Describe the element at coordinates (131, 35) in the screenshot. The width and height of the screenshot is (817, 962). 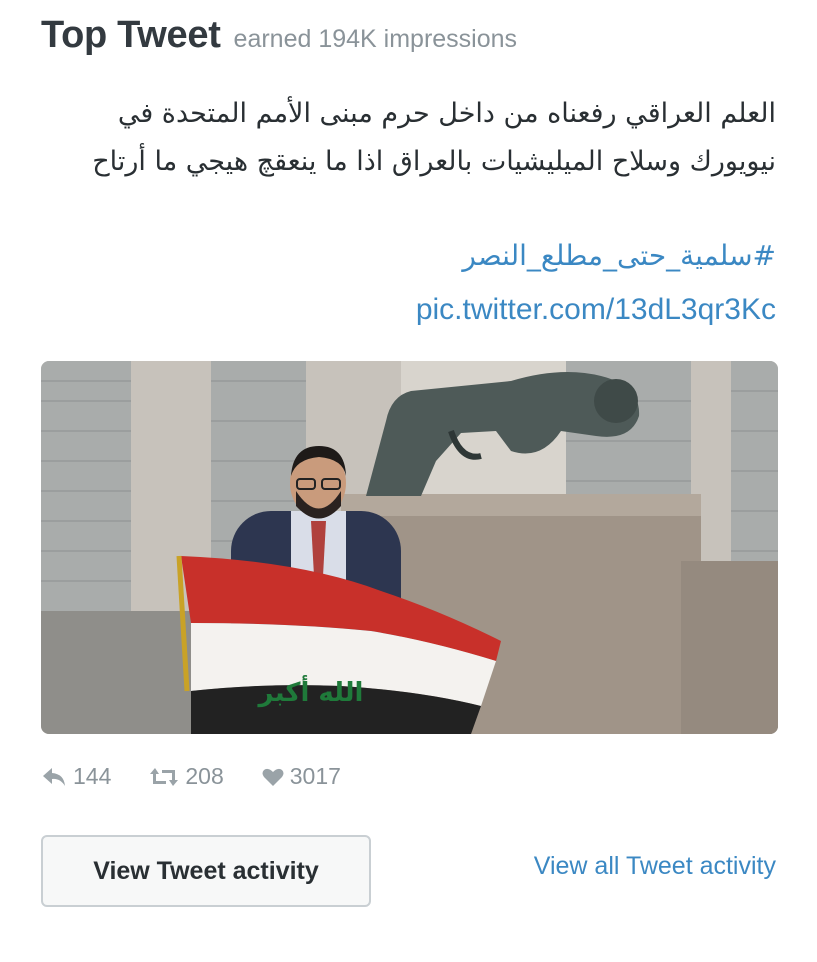
I see `page-title: Top Tweet` at that location.